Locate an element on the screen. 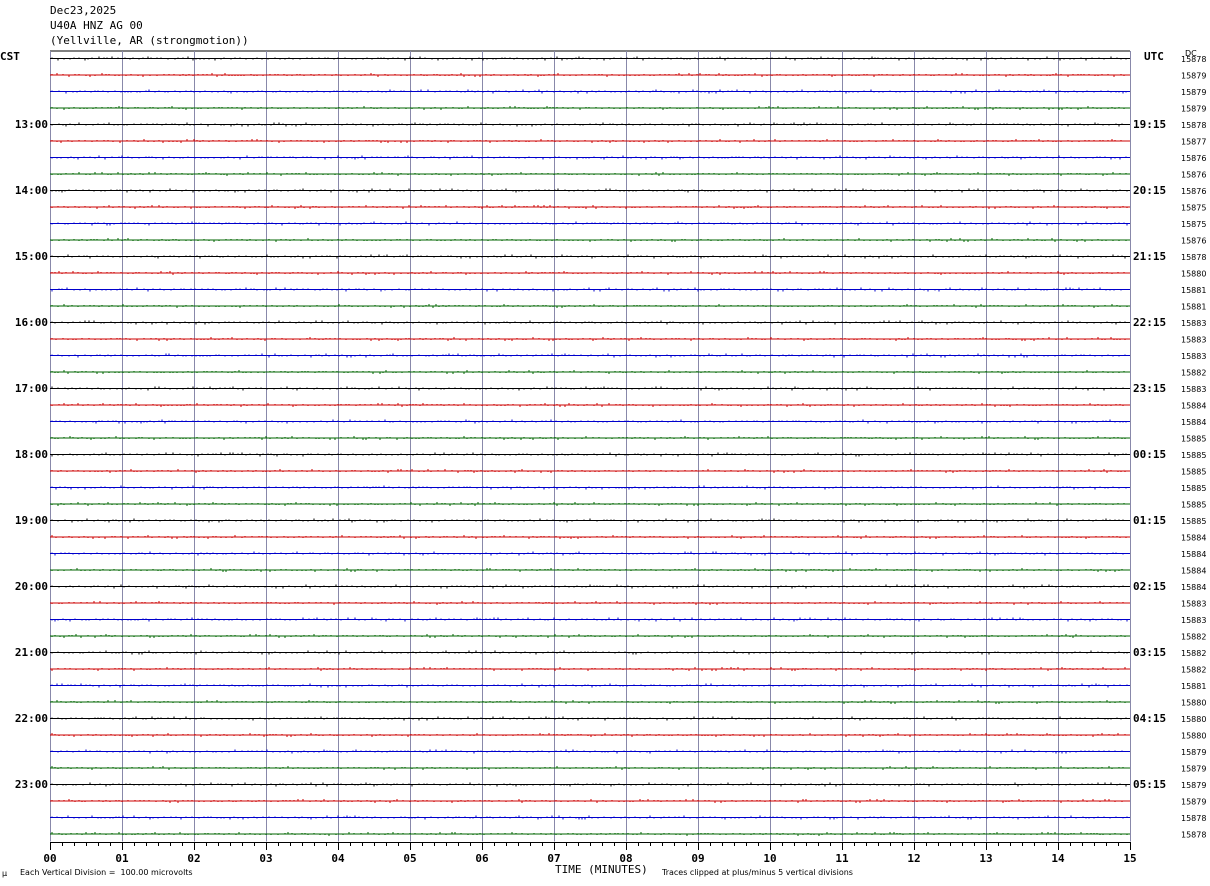 This screenshot has height=886, width=1210. x-tick-label: 15 is located at coordinates (1129, 858).